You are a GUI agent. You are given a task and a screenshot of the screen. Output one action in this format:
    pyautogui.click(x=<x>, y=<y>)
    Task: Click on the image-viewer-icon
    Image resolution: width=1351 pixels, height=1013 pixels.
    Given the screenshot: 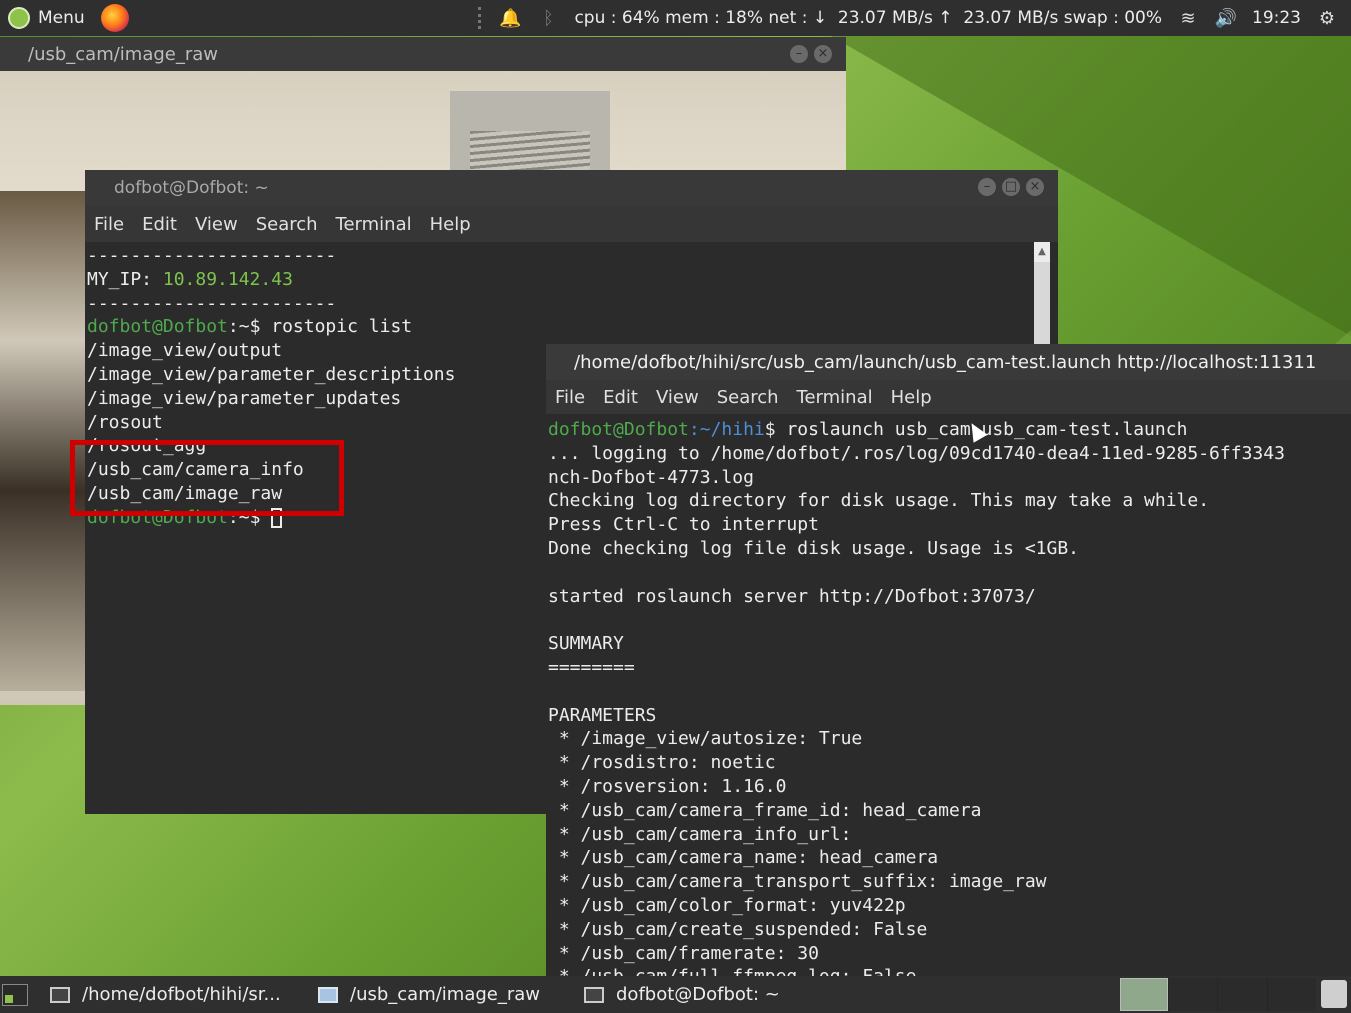 What is the action you would take?
    pyautogui.click(x=328, y=994)
    